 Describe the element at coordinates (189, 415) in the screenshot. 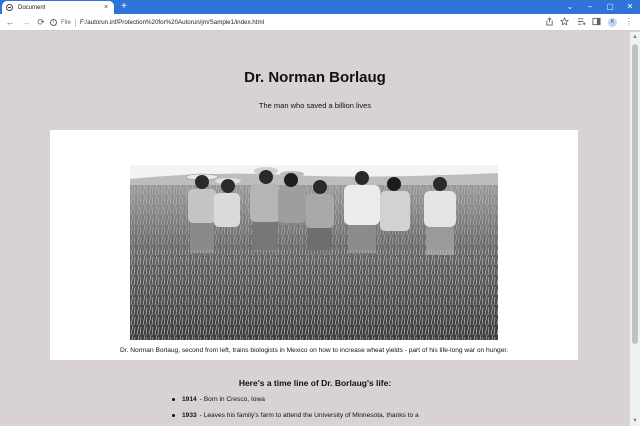

I see `timeline-year: 1933` at that location.